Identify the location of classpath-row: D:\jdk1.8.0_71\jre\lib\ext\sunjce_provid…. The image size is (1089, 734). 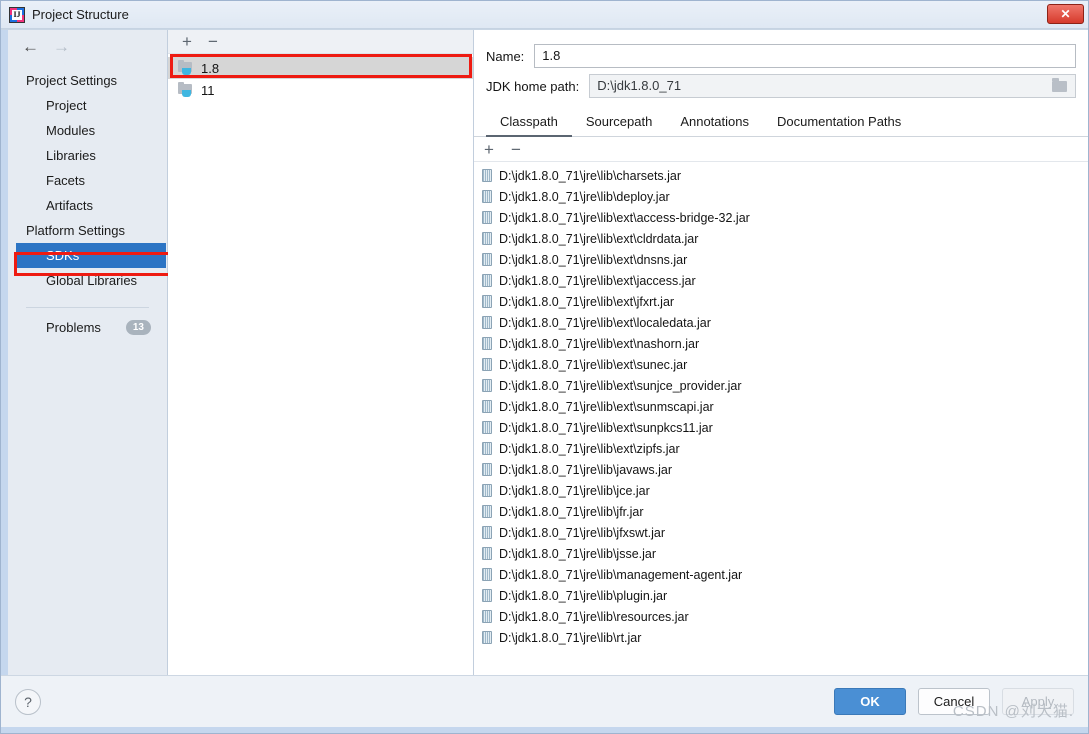
(781, 385).